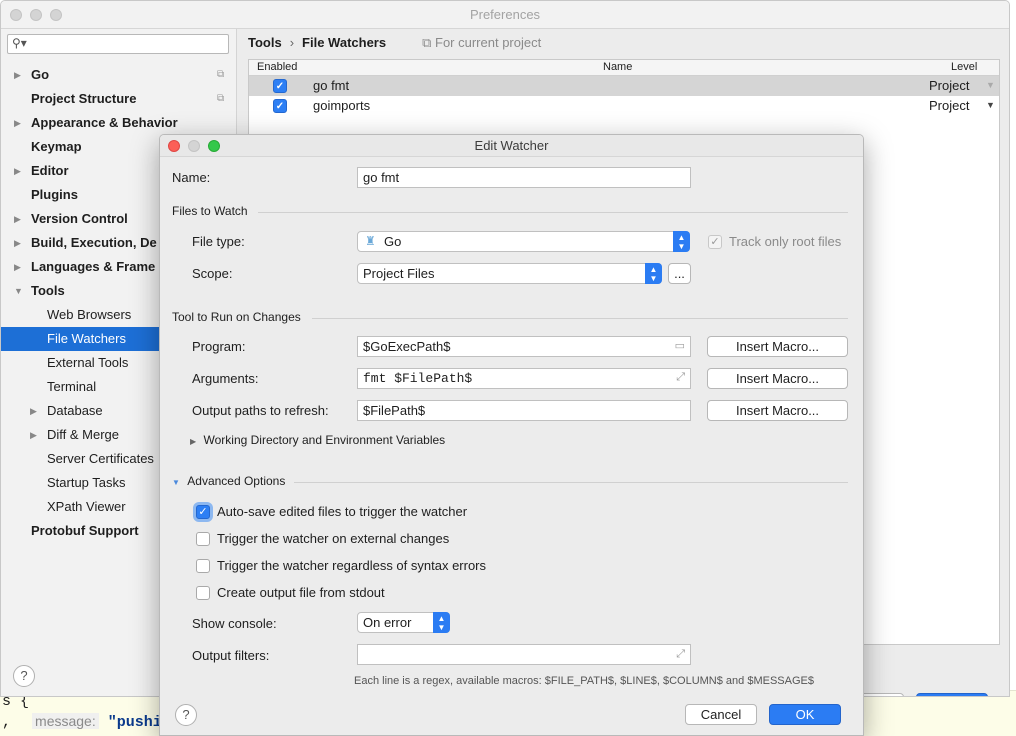  Describe the element at coordinates (524, 654) in the screenshot. I see `output-filters-input: ⤢` at that location.